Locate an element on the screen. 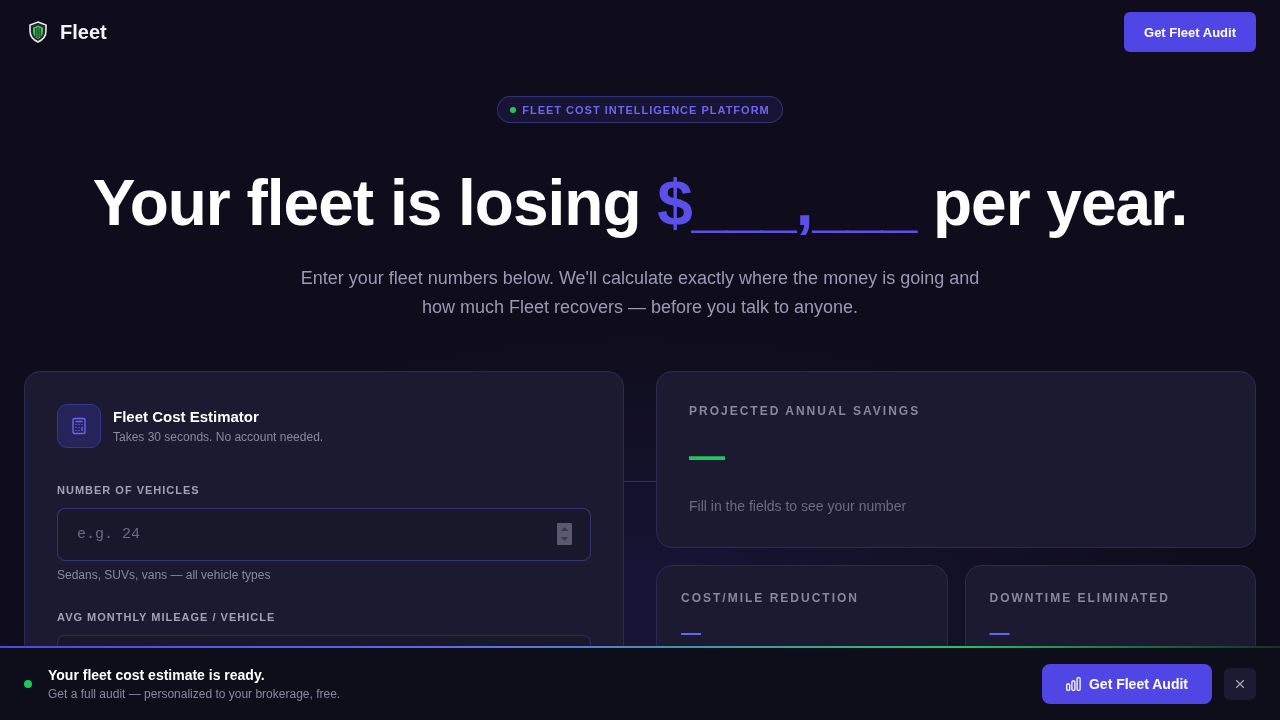 The height and width of the screenshot is (720, 1280). headline: Your fleet is losing $___,___ per year. is located at coordinates (640, 203).